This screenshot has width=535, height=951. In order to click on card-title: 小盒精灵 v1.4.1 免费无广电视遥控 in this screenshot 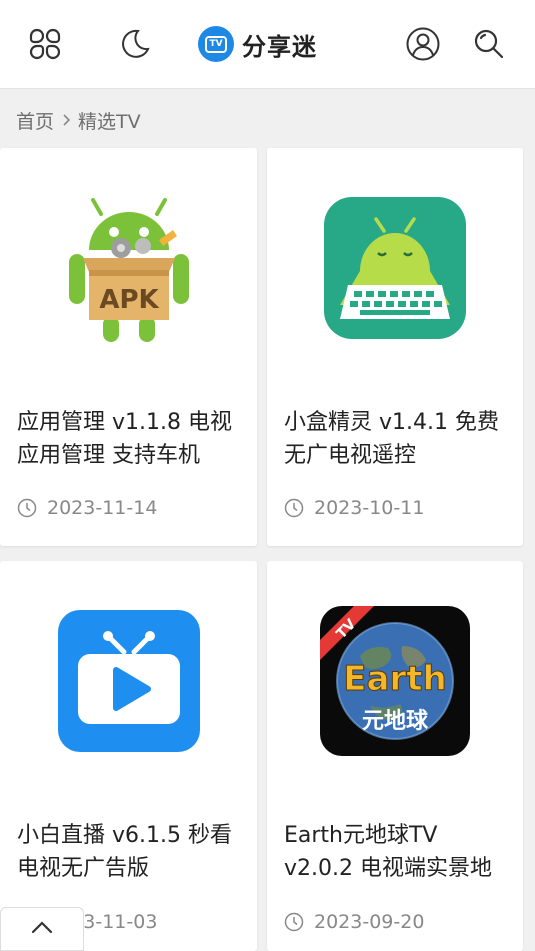, I will do `click(397, 439)`.